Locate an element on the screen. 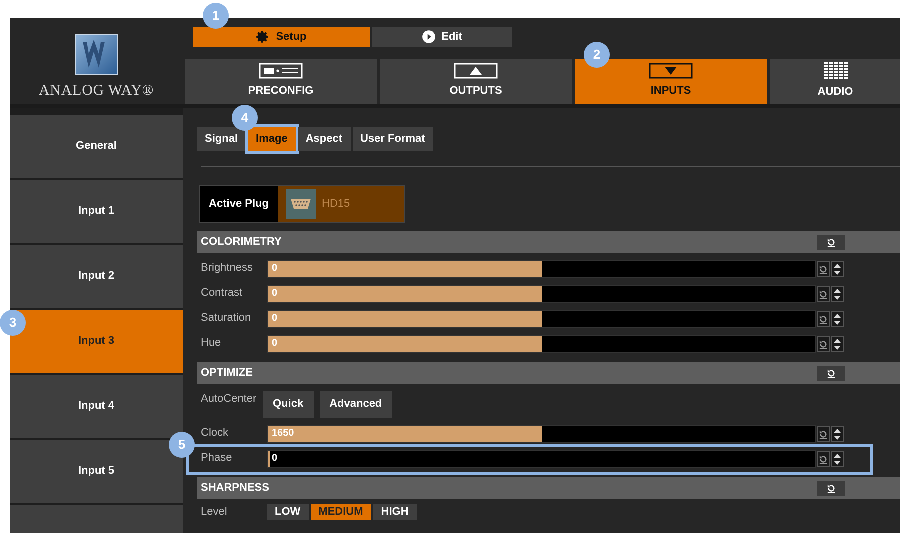 The height and width of the screenshot is (533, 900). callout-badge: 1 is located at coordinates (216, 16).